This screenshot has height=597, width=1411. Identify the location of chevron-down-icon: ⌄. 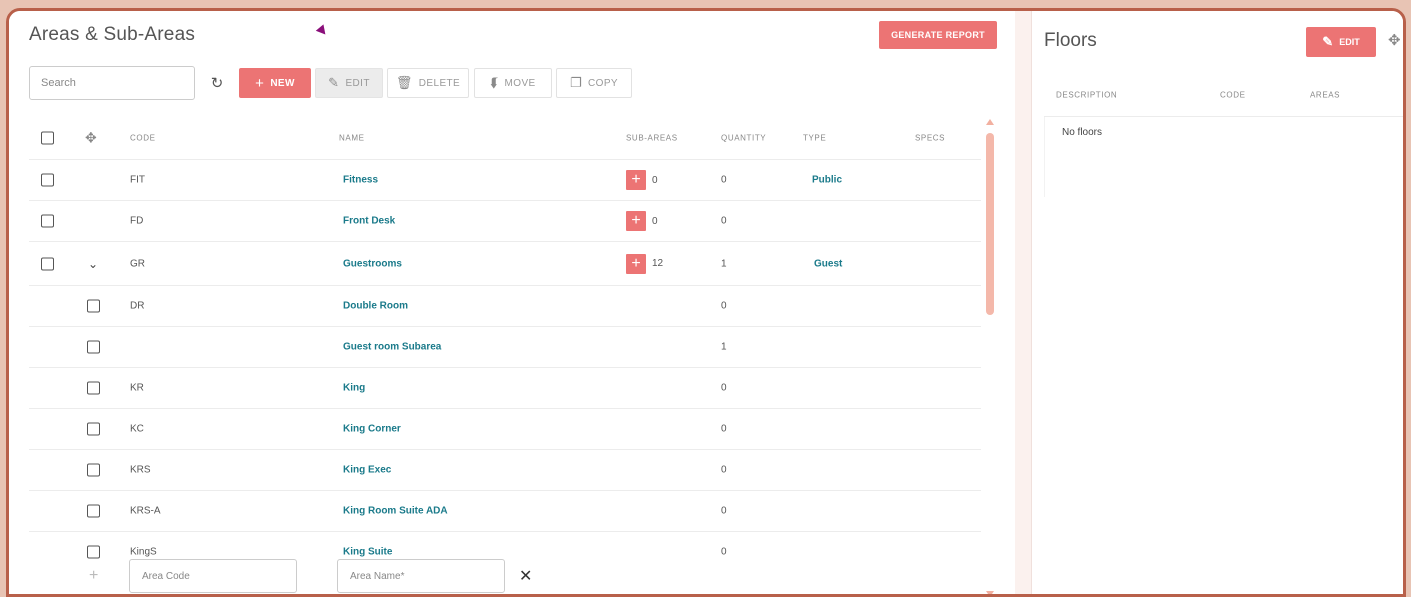
(93, 264).